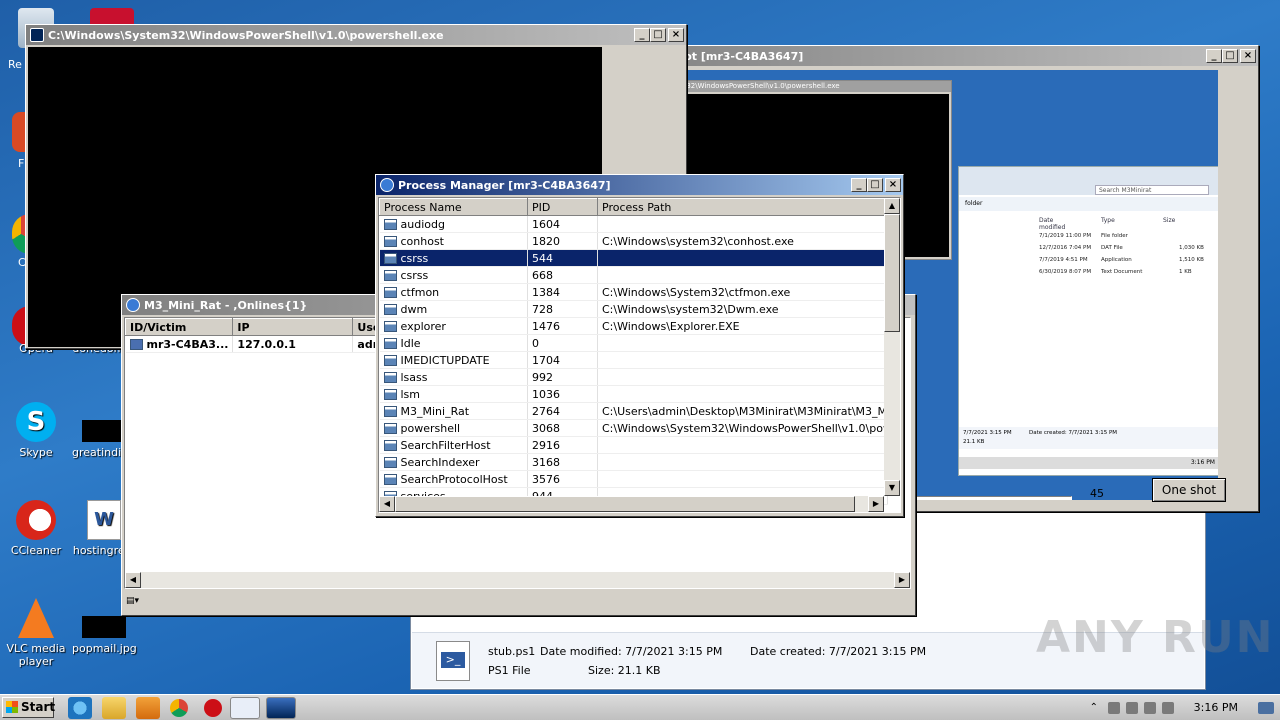  I want to click on desktop-icon-label: Skype, so click(36, 452).